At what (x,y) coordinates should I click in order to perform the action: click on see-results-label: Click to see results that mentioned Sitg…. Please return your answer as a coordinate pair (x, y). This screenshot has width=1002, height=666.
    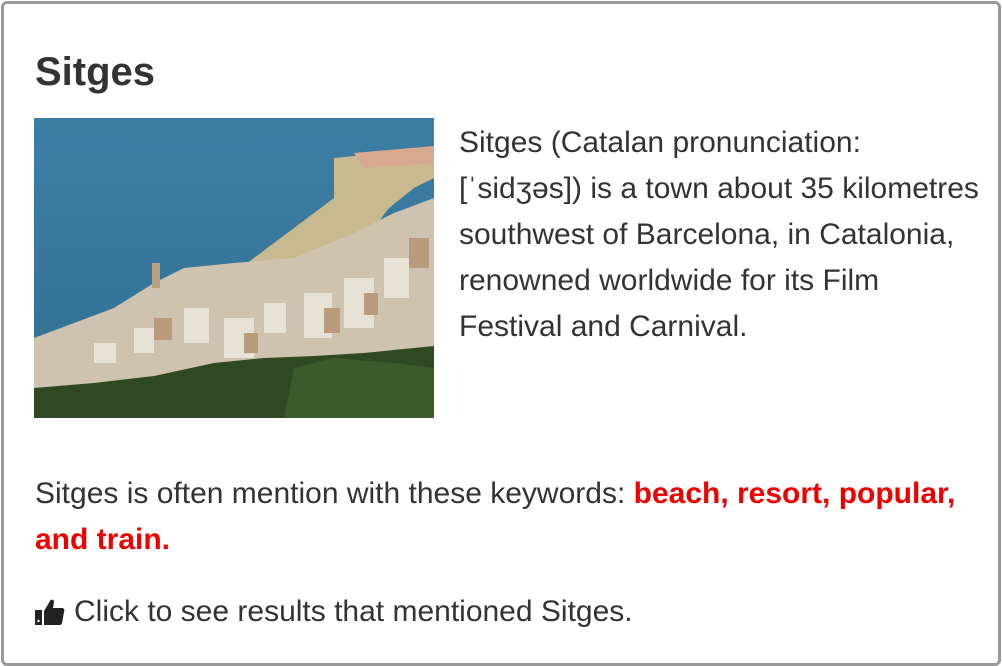
    Looking at the image, I should click on (353, 611).